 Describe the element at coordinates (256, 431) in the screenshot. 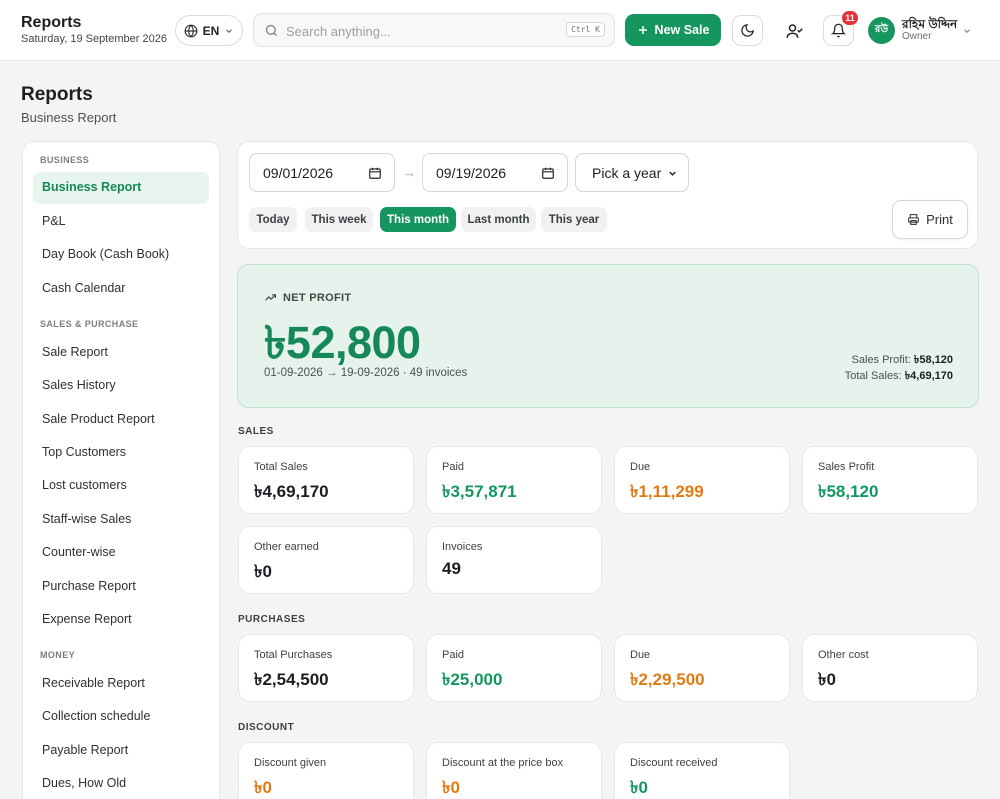

I see `sales-section-title: SALES` at that location.